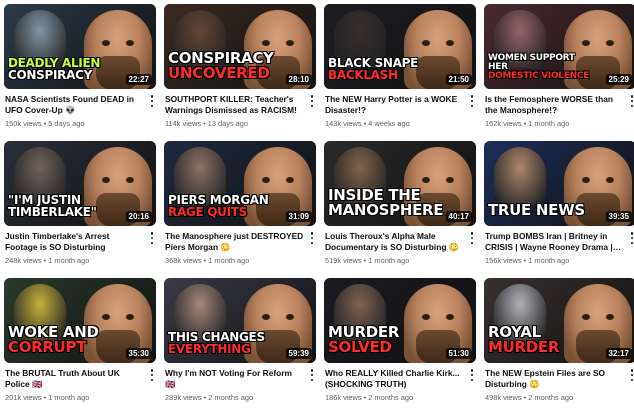 This screenshot has height=409, width=634. I want to click on video-stats: 201k views • 1 month ago, so click(74, 397).